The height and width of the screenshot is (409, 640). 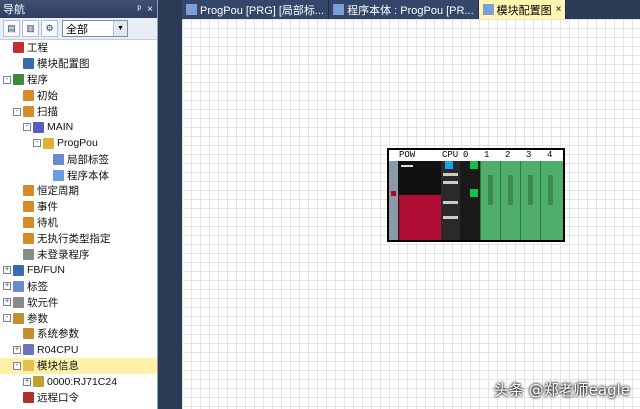 I want to click on label-icon, so click(x=18, y=286).